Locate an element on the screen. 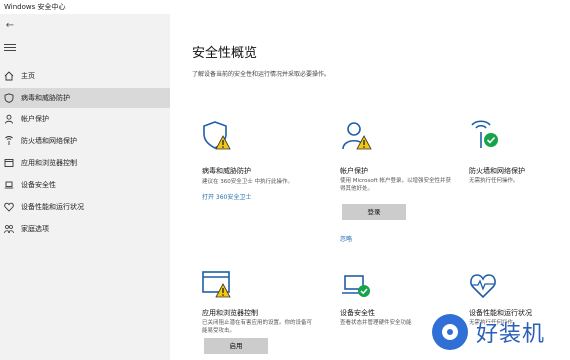 This screenshot has height=360, width=570. window-title: Windows 安全中心 is located at coordinates (285, 7).